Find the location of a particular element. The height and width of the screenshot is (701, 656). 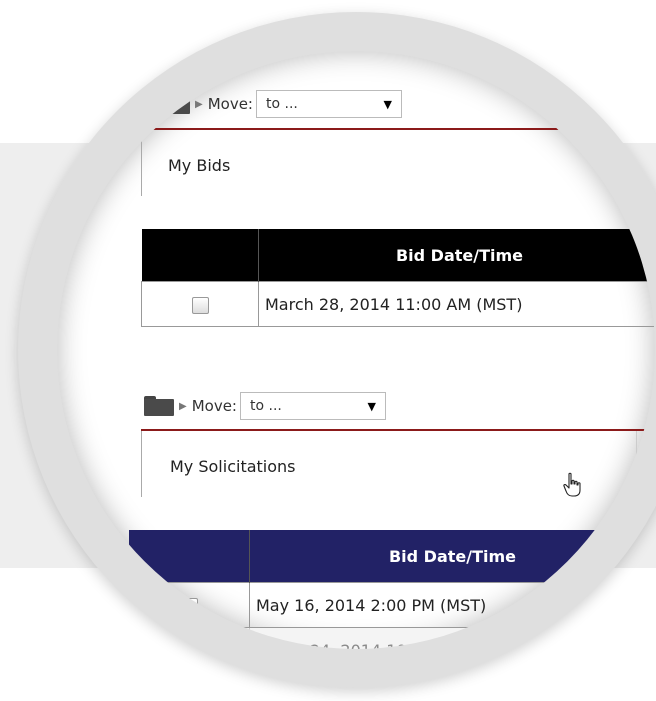

move-bar-bids: ▶ Move: to ... ▼ is located at coordinates (281, 104).